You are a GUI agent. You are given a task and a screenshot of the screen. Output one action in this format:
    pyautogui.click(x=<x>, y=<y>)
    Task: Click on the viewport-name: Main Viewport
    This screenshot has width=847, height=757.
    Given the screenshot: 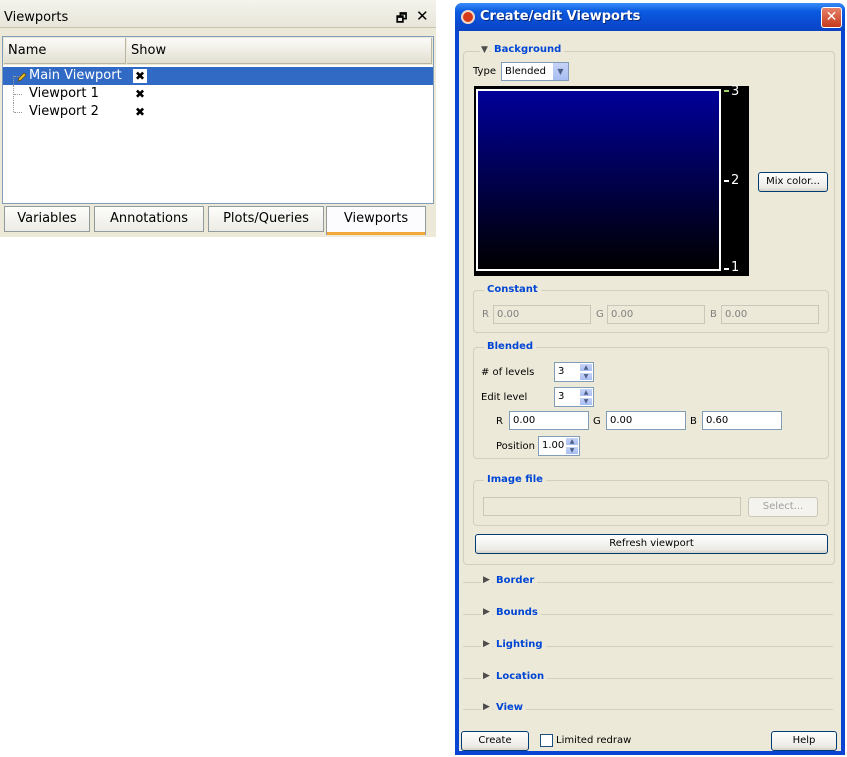 What is the action you would take?
    pyautogui.click(x=75, y=75)
    